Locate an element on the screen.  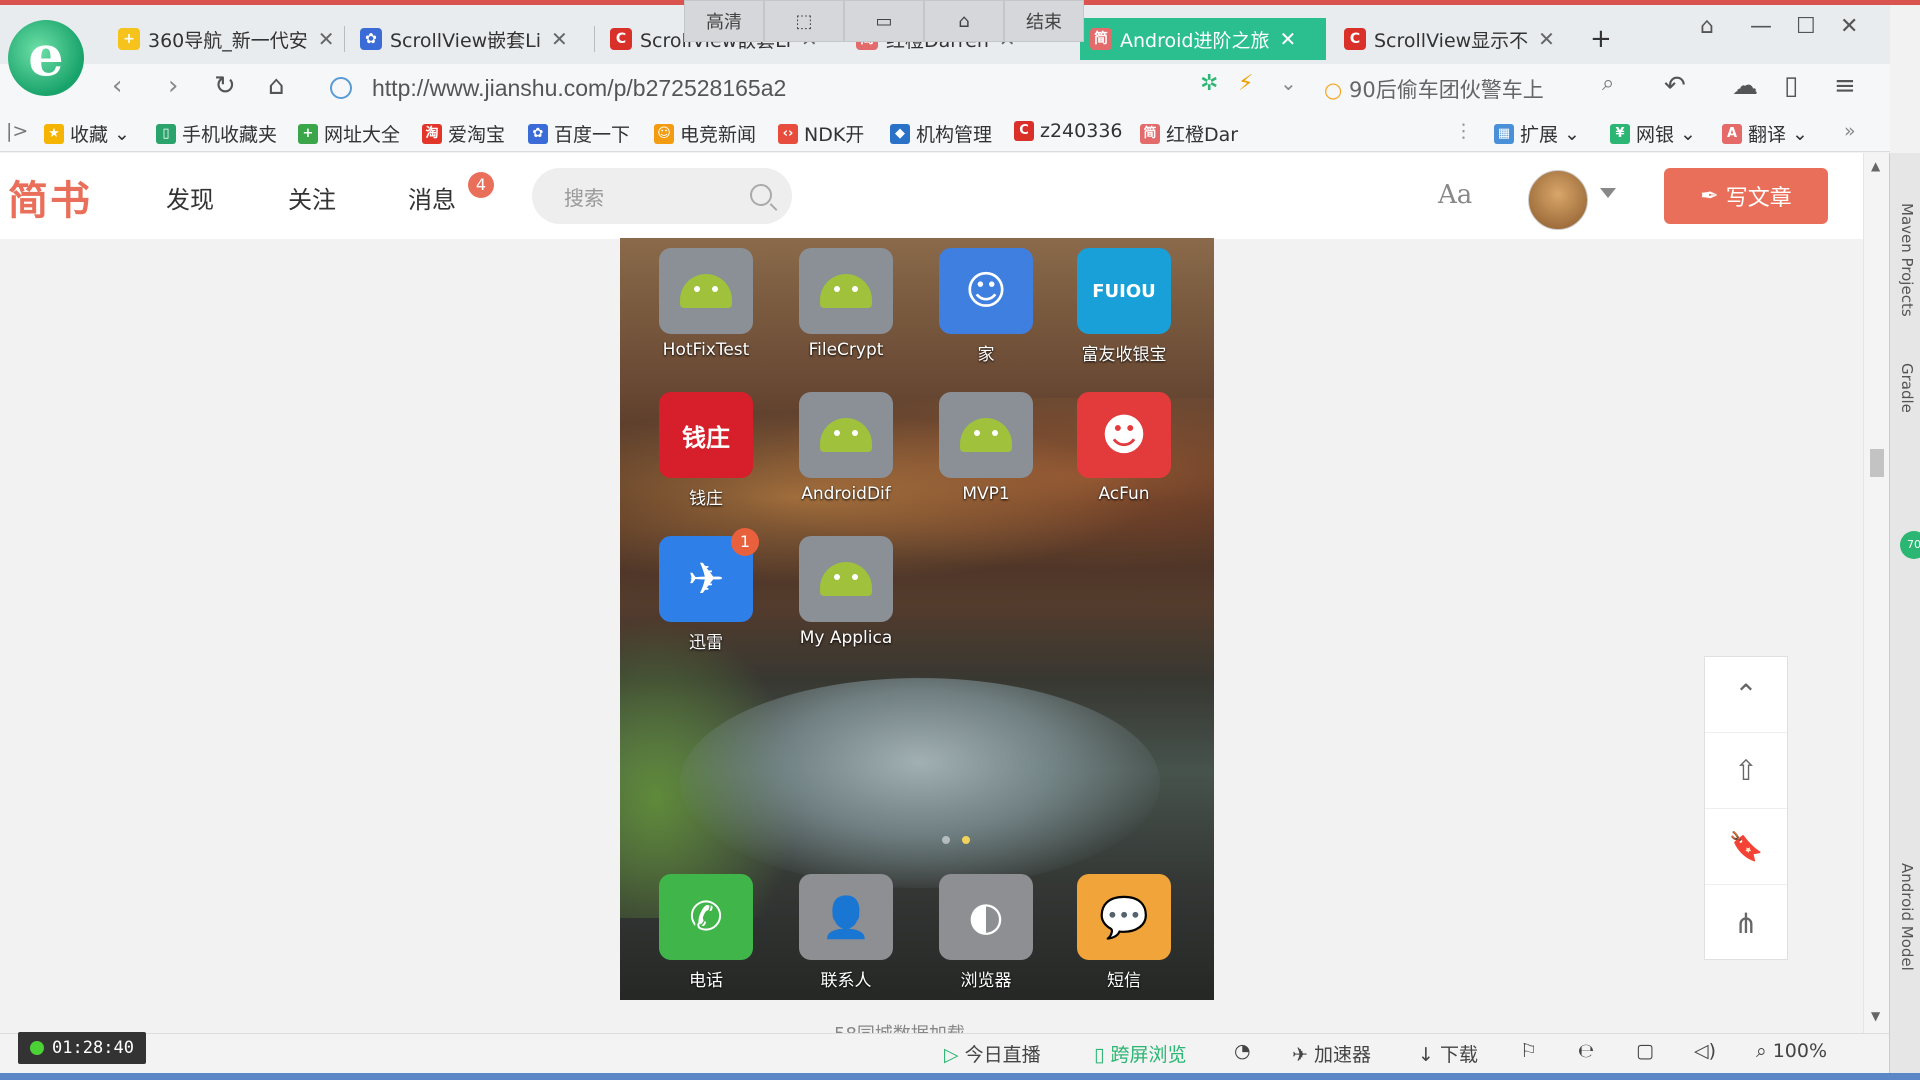
lightning-icon: ⚡ is located at coordinates (1245, 83).